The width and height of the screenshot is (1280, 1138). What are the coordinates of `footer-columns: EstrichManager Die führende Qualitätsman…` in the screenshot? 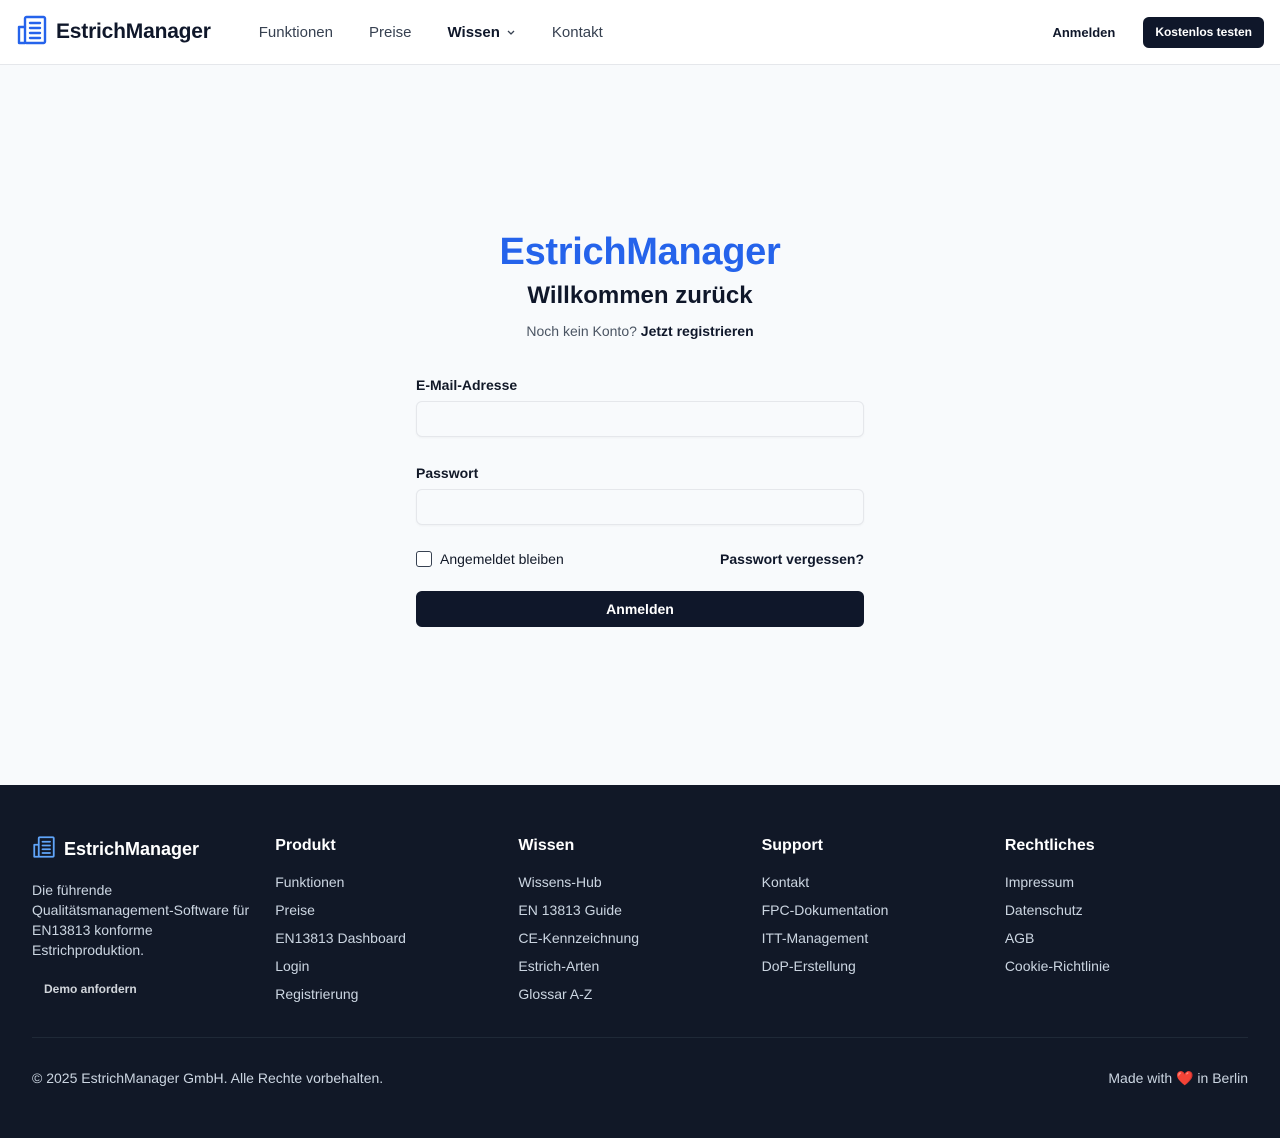 It's located at (640, 923).